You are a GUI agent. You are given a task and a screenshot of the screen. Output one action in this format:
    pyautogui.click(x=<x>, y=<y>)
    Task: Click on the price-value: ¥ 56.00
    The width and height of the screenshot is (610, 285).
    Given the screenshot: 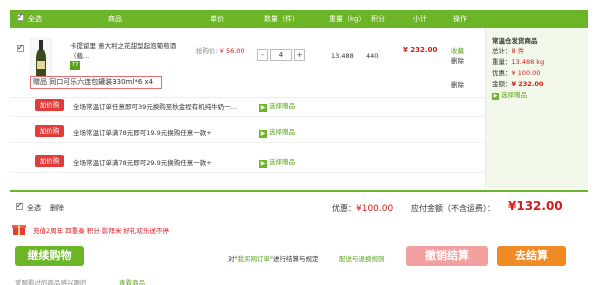 What is the action you would take?
    pyautogui.click(x=232, y=51)
    